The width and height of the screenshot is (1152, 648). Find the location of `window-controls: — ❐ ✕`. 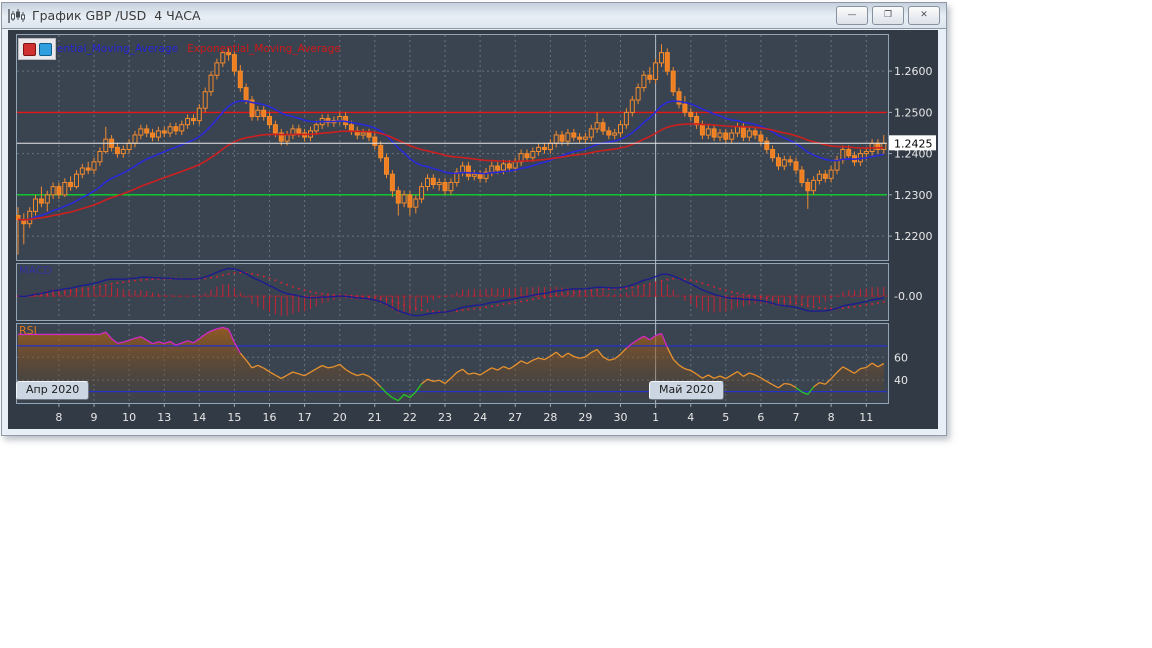

window-controls: — ❐ ✕ is located at coordinates (888, 15).